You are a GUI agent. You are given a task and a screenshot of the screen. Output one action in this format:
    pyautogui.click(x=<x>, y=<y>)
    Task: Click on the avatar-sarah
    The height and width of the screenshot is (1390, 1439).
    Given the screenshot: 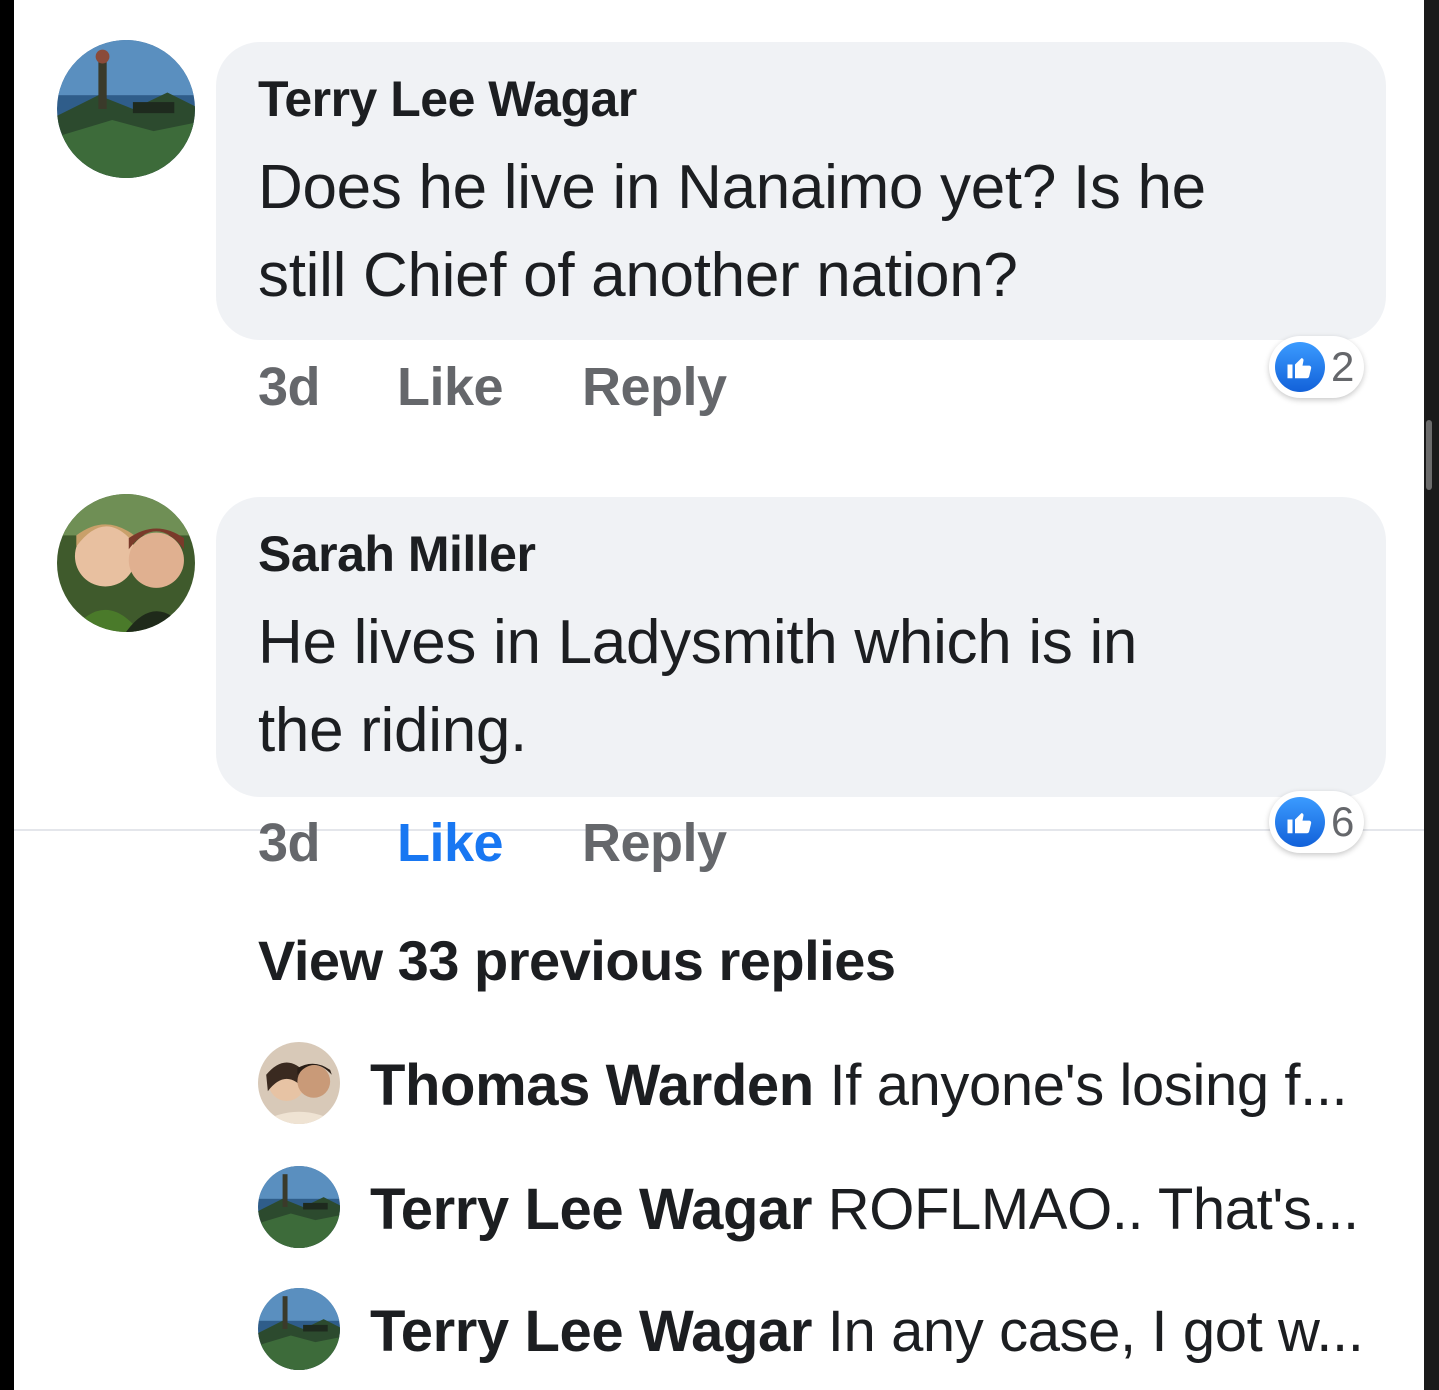 What is the action you would take?
    pyautogui.click(x=126, y=563)
    